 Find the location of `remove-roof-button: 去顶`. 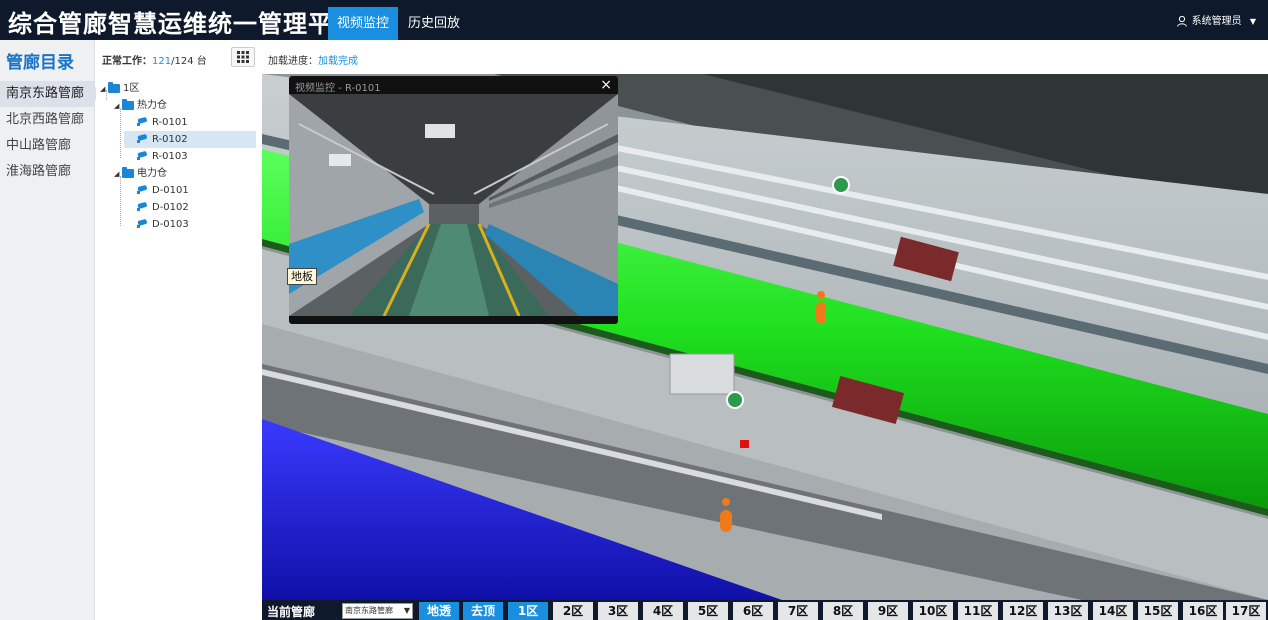

remove-roof-button: 去顶 is located at coordinates (483, 611).